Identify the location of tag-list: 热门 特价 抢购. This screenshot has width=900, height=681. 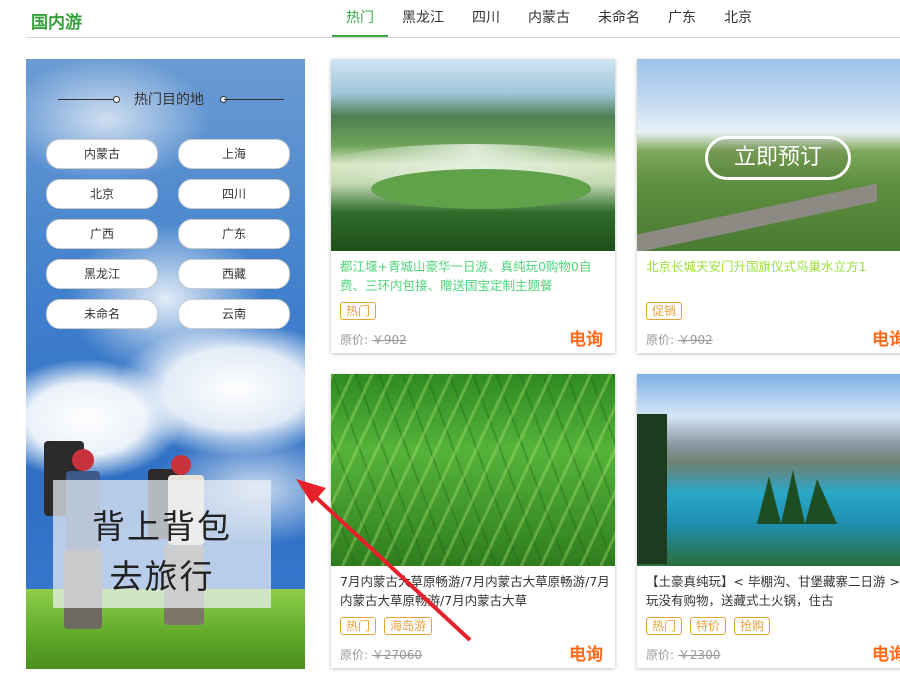
(708, 626).